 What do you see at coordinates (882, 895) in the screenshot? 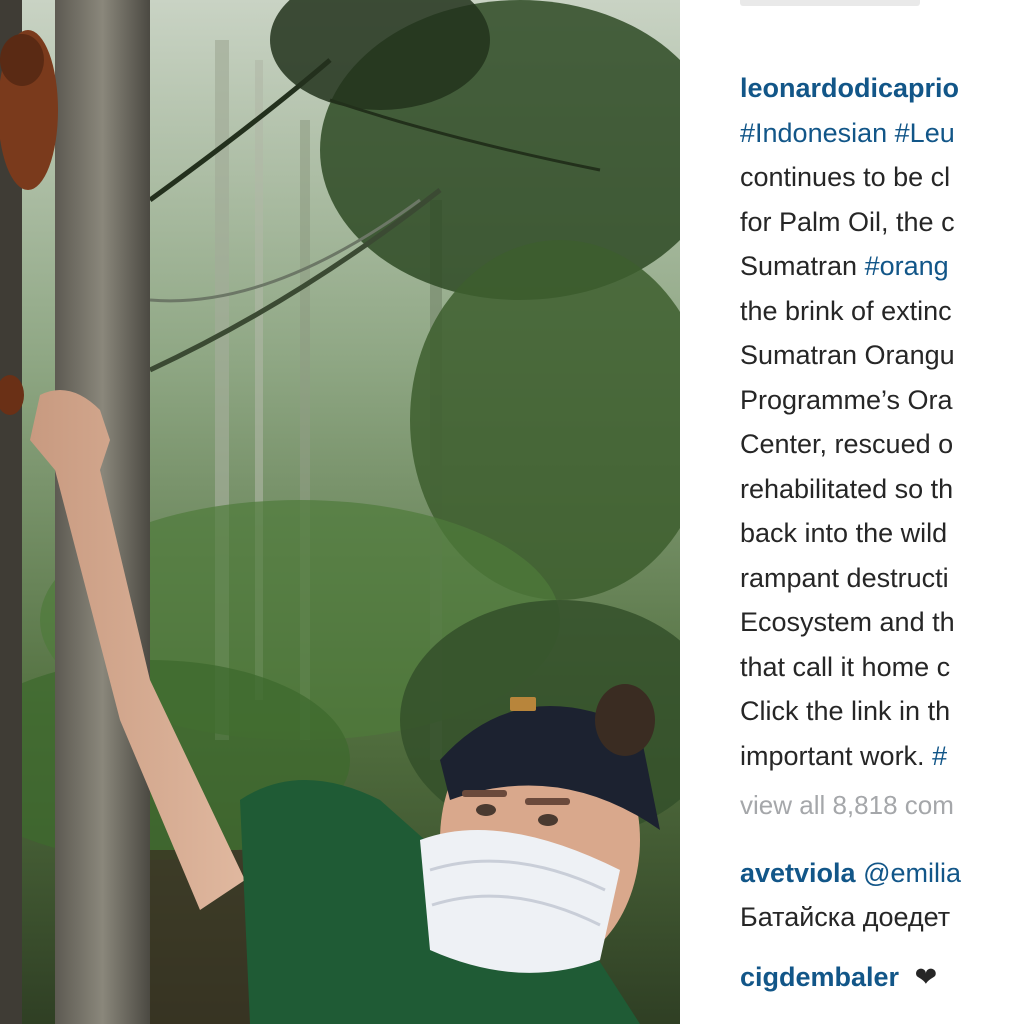
I see `comment-item: avetviola @emilia Батайска доедет` at bounding box center [882, 895].